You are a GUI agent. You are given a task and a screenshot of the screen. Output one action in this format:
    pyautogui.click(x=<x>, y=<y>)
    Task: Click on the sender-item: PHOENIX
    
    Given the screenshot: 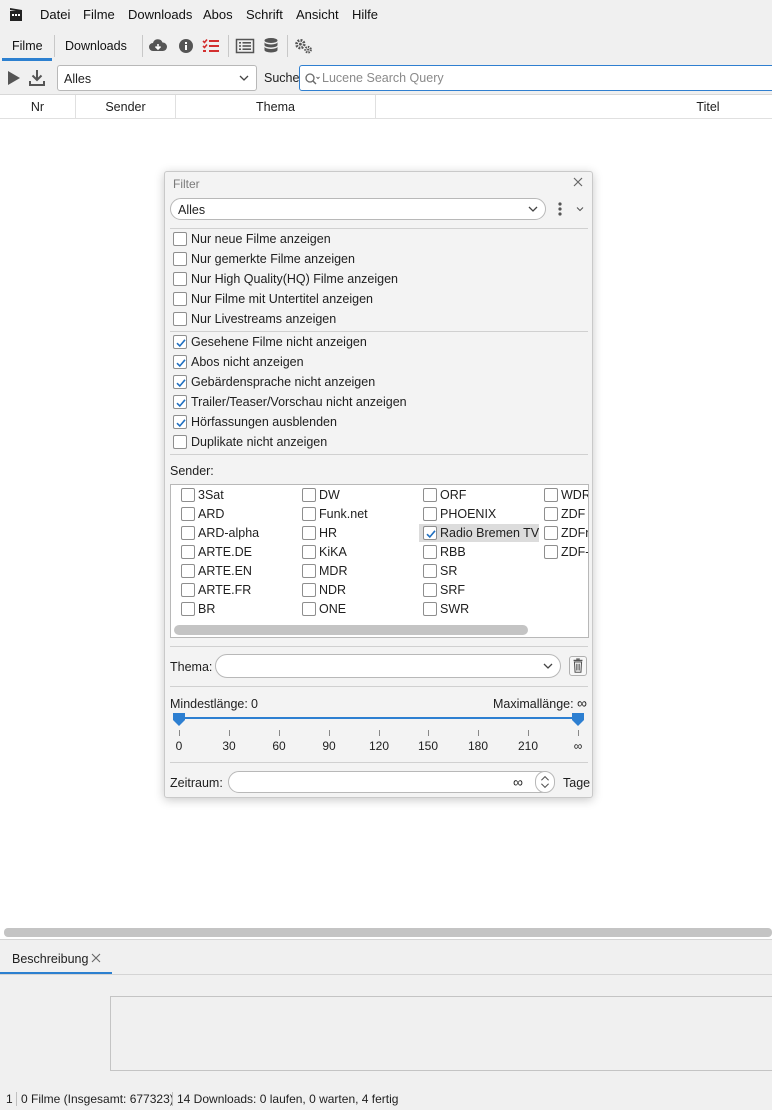 What is the action you would take?
    pyautogui.click(x=476, y=514)
    